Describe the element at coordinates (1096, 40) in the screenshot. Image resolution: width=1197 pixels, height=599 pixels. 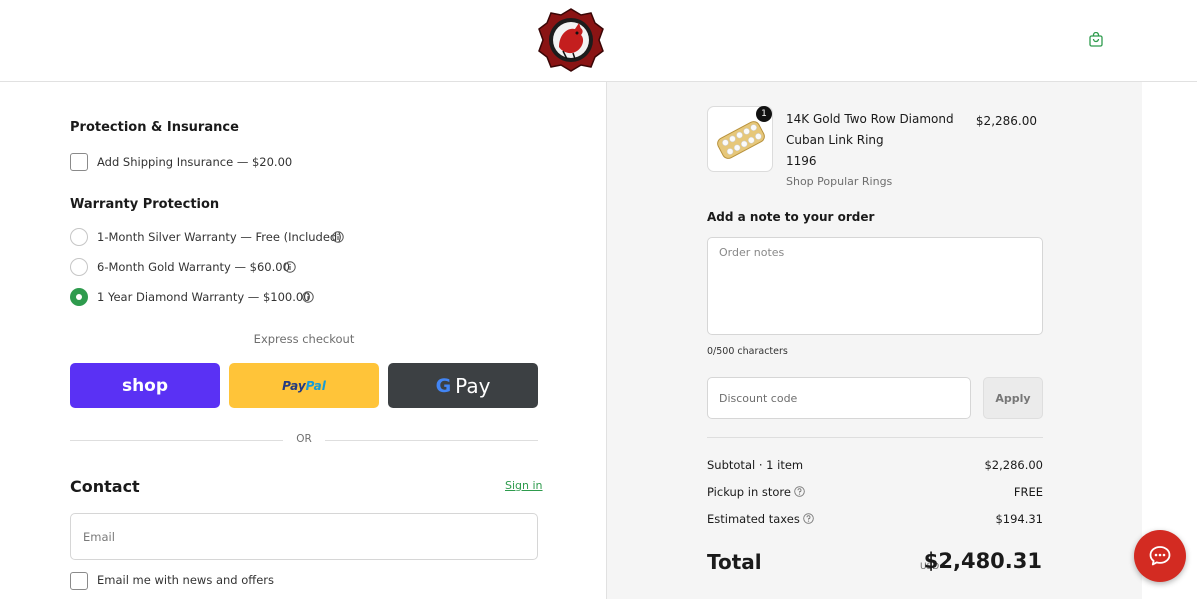
I see `shopping-bag-icon` at that location.